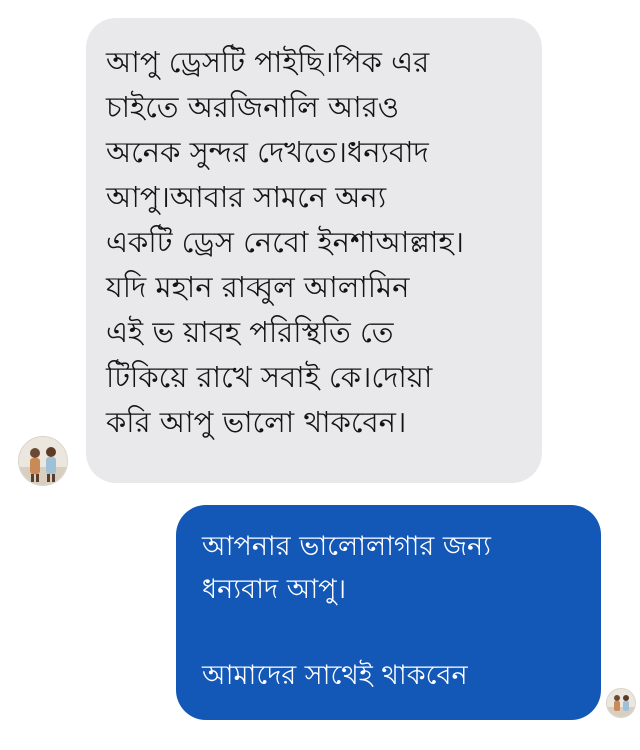 The image size is (640, 750). What do you see at coordinates (346, 546) in the screenshot?
I see `outgoing-message-line: আপনার ভালোলাগার জন্য` at bounding box center [346, 546].